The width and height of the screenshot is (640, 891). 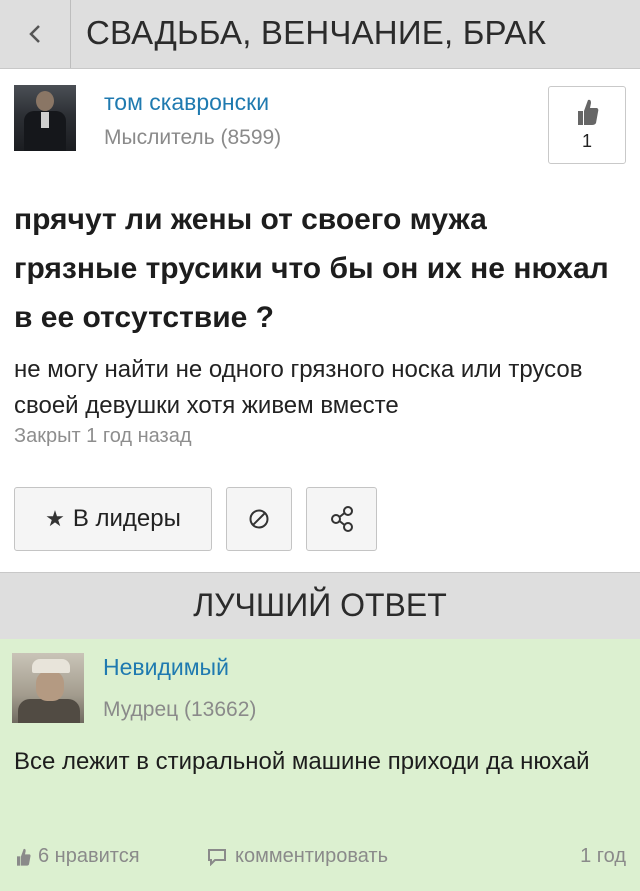 What do you see at coordinates (312, 856) in the screenshot?
I see `comment-label: комментировать` at bounding box center [312, 856].